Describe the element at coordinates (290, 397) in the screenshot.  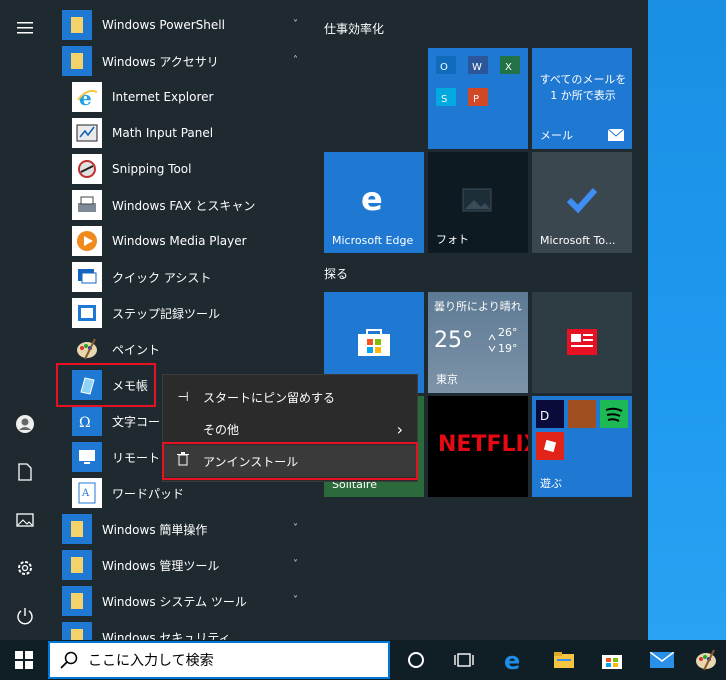
I see `context-item-pin-to-start: ⊣ スタートにピン留めする` at that location.